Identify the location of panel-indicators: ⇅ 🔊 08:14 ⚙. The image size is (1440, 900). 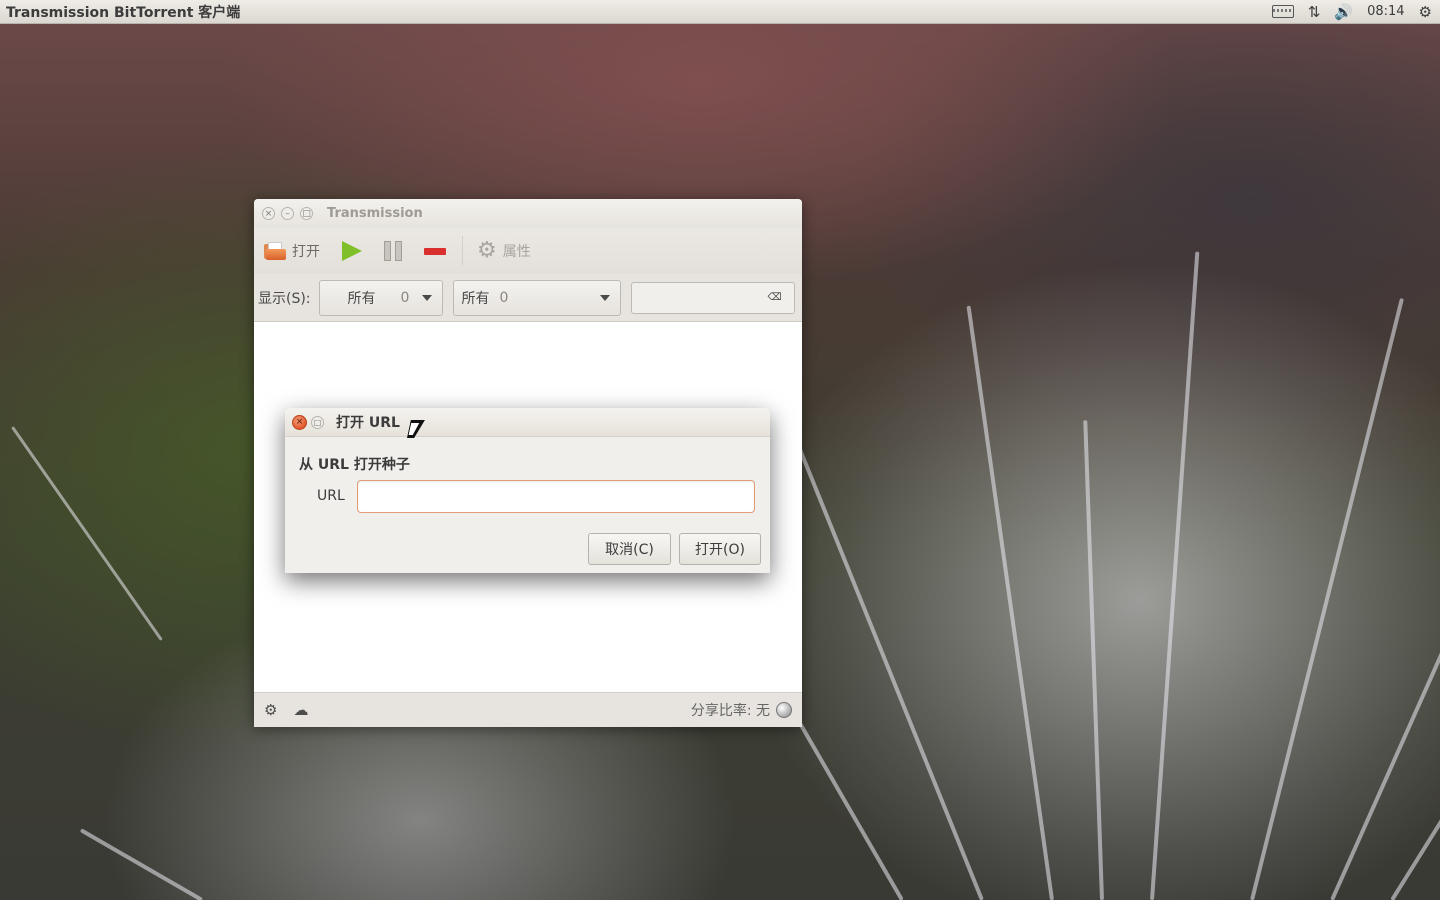
(1355, 12).